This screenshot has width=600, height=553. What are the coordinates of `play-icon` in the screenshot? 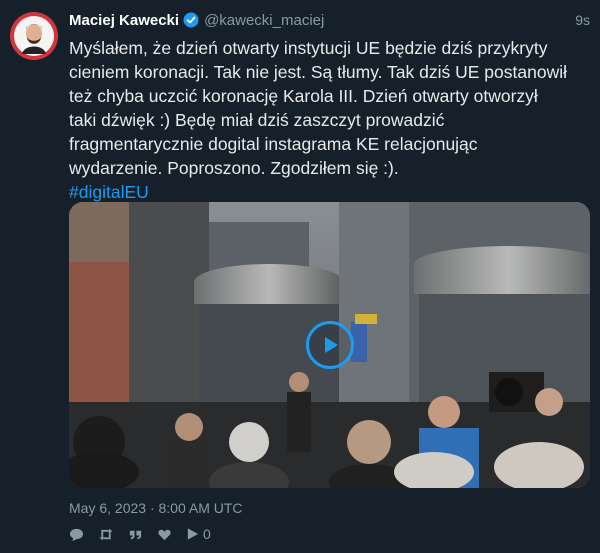 It's located at (331, 345).